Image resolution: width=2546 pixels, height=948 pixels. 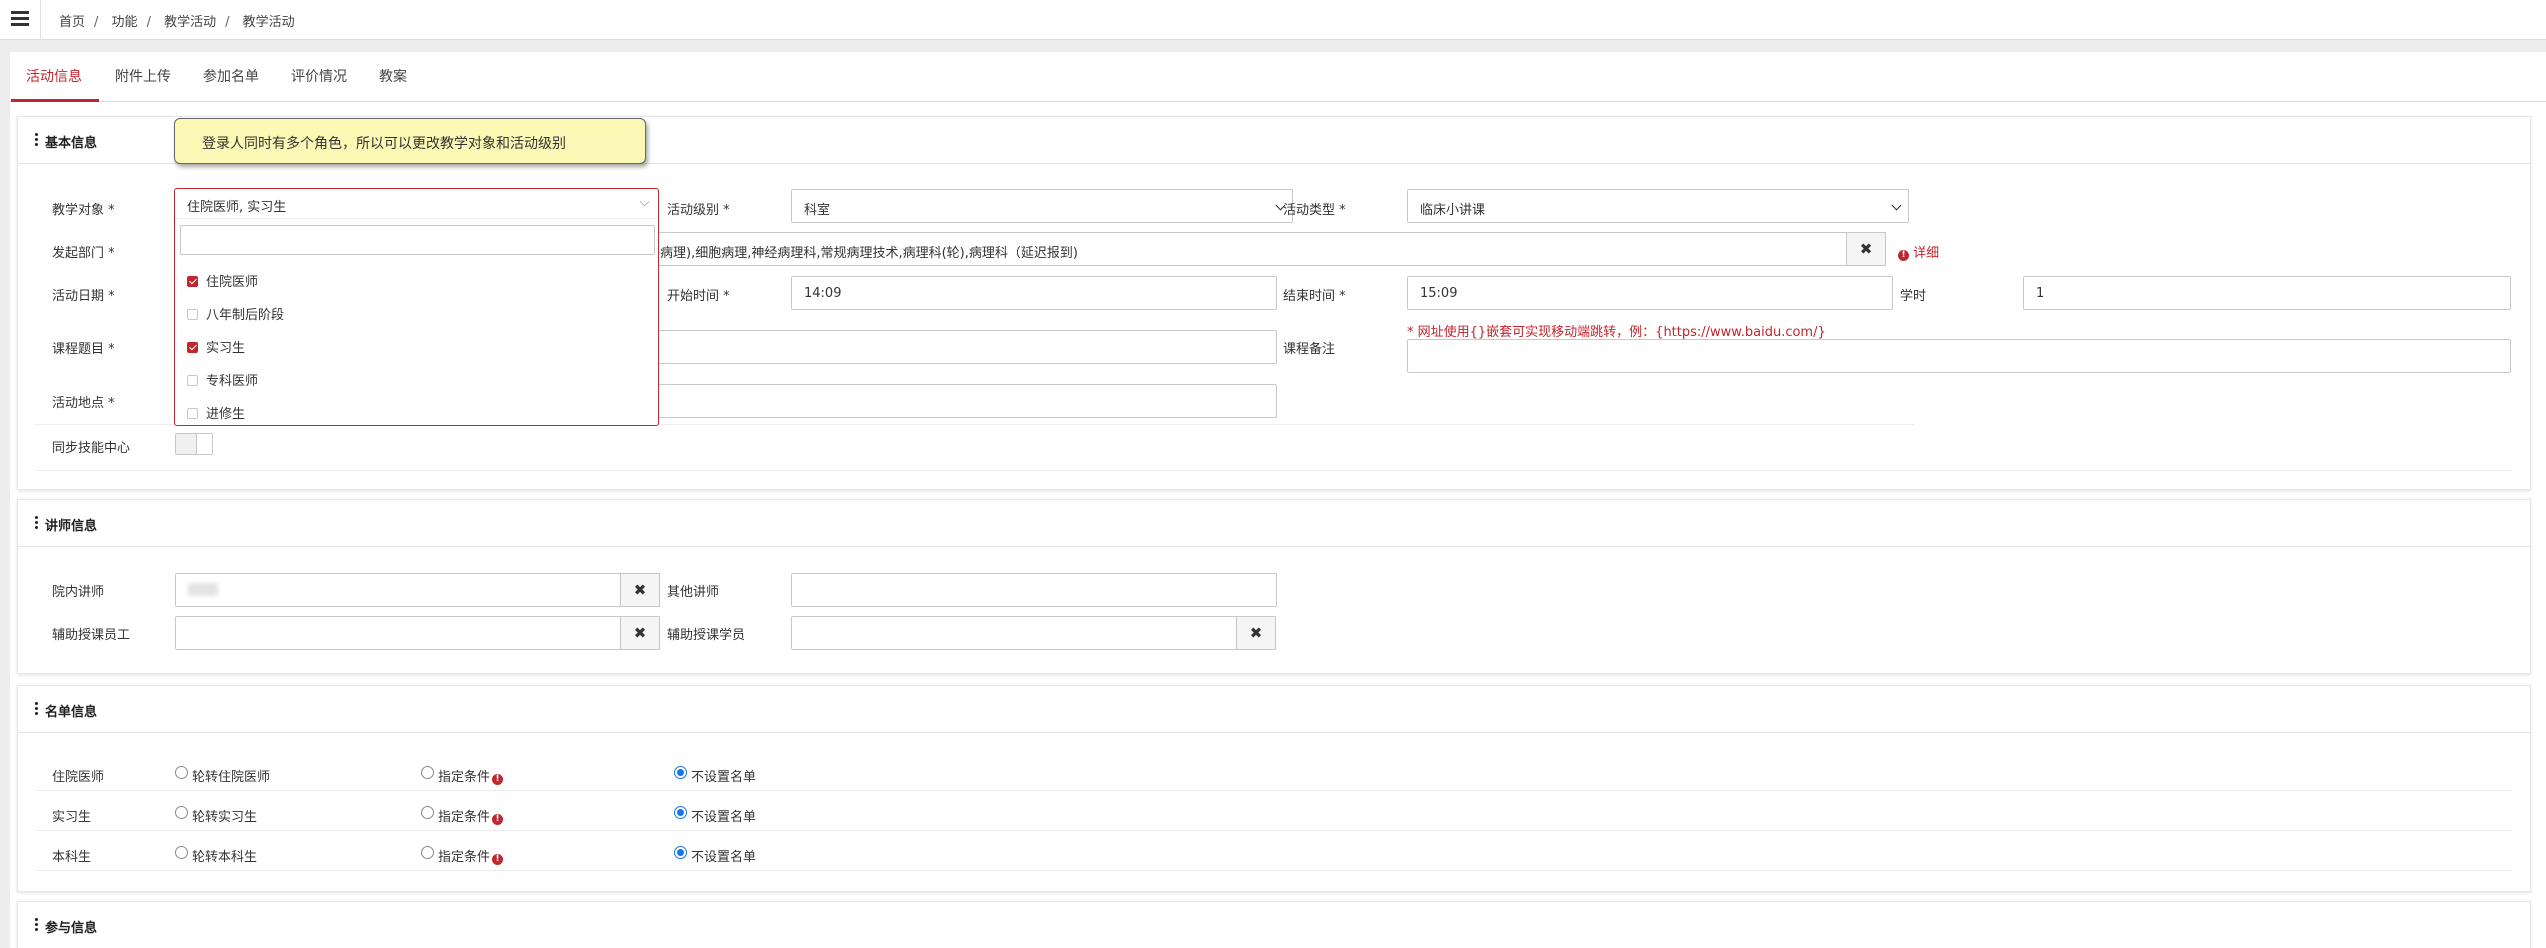 I want to click on sync-toggle, so click(x=194, y=444).